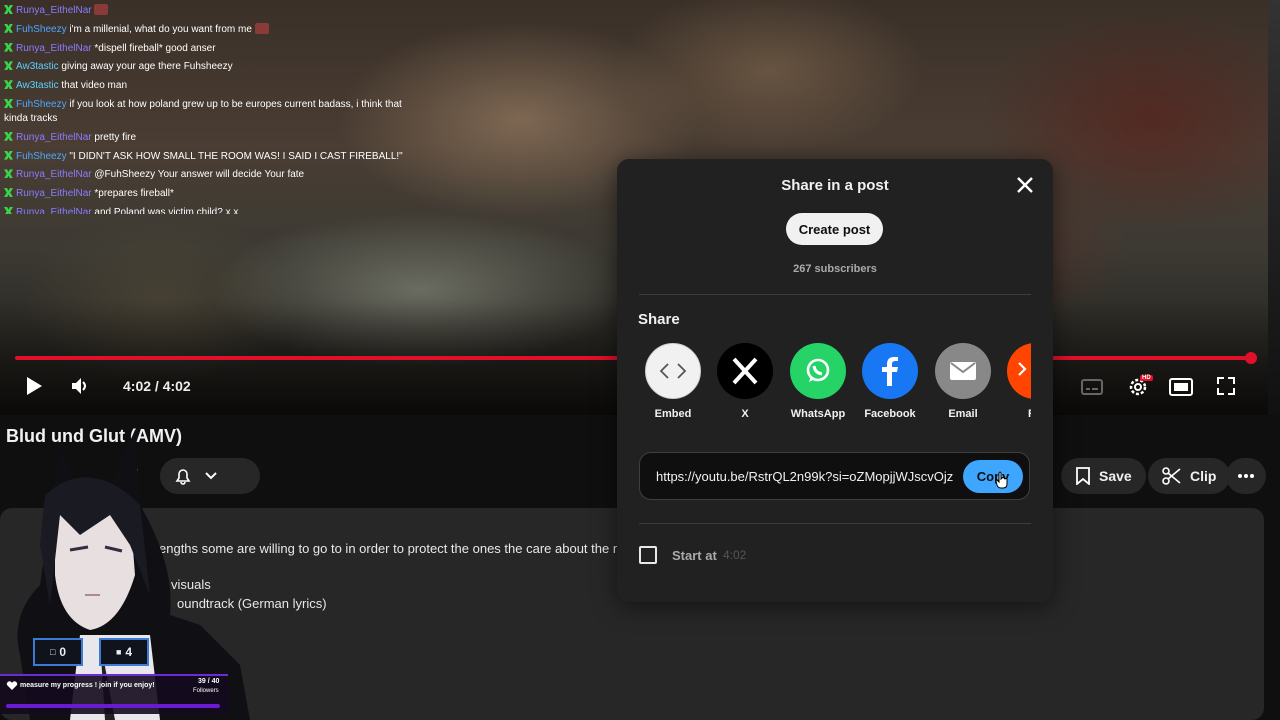  What do you see at coordinates (963, 371) in the screenshot?
I see `email-icon` at bounding box center [963, 371].